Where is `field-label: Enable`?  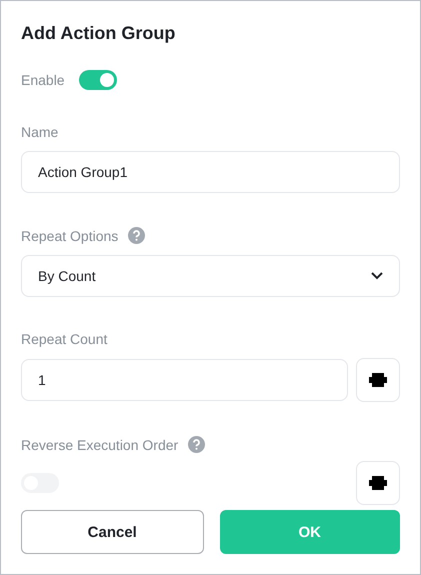 field-label: Enable is located at coordinates (43, 80).